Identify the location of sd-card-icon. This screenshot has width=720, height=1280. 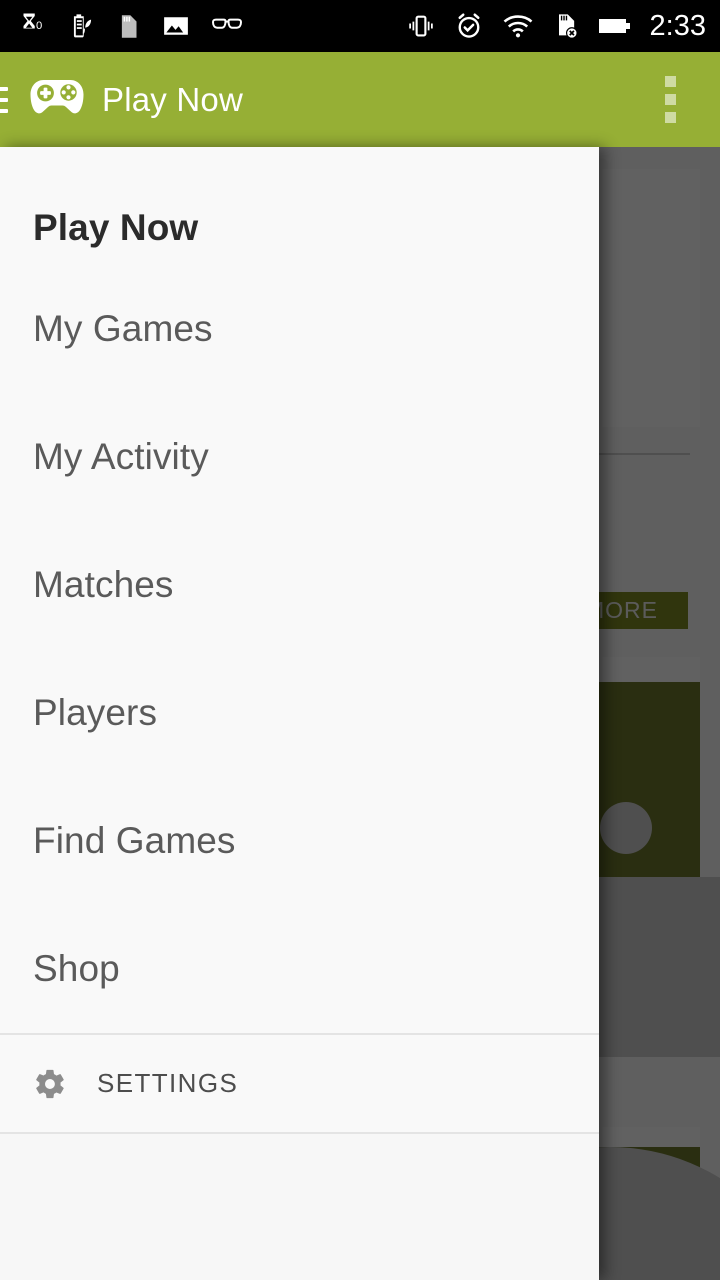
(127, 26).